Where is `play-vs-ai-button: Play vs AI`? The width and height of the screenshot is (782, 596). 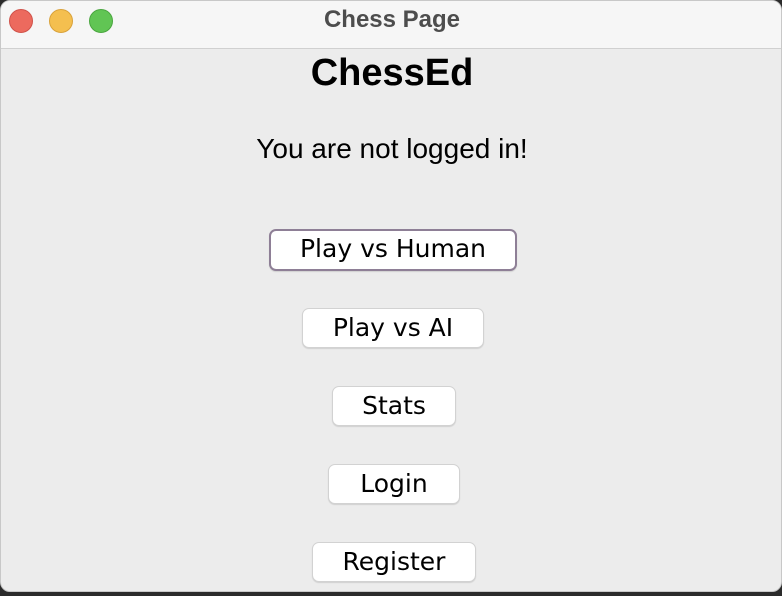 play-vs-ai-button: Play vs AI is located at coordinates (393, 328).